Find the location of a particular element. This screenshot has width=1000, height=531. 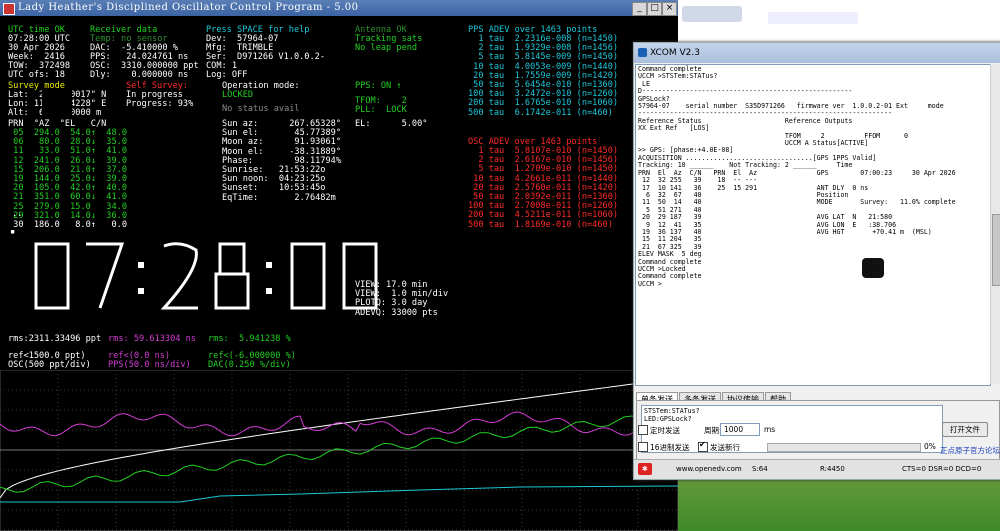

equation-of-time: EqTime: 2.76482m is located at coordinates (279, 197).